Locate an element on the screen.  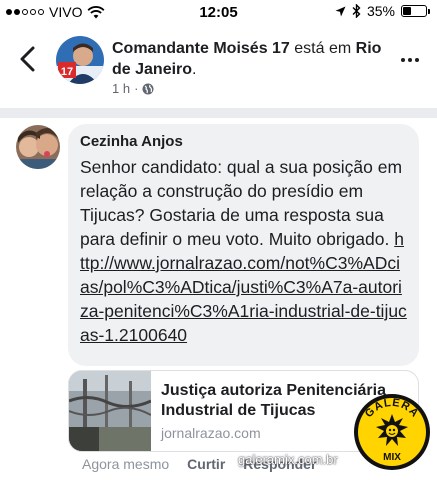
logo-text-bottom: MIX is located at coordinates (392, 457).